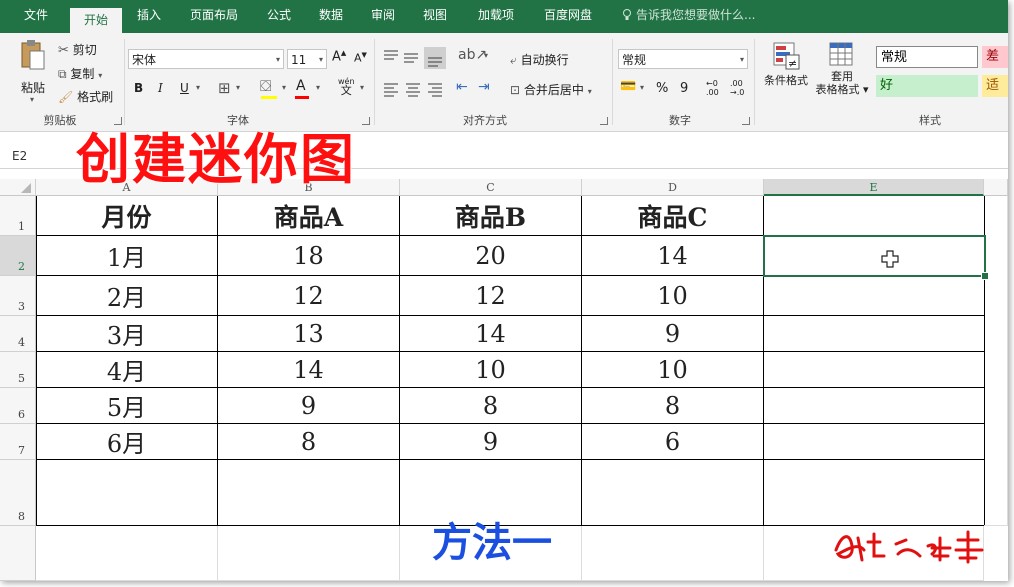 The width and height of the screenshot is (1014, 587). Describe the element at coordinates (127, 216) in the screenshot. I see `cell-a1: 月份` at that location.